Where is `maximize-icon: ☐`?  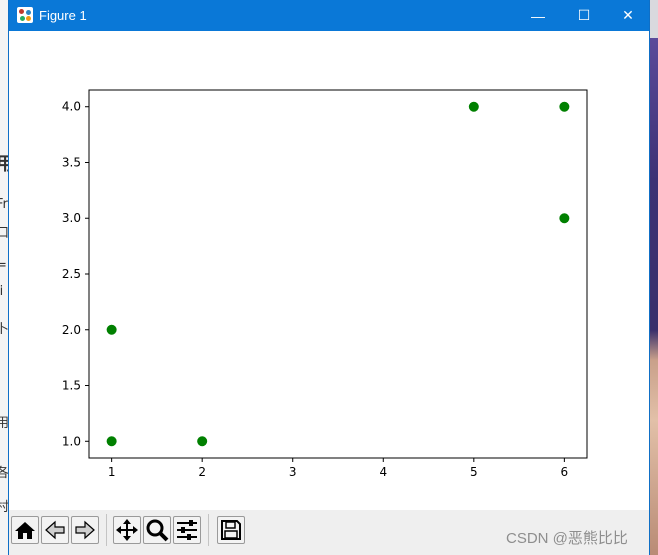
maximize-icon: ☐ is located at coordinates (584, 15).